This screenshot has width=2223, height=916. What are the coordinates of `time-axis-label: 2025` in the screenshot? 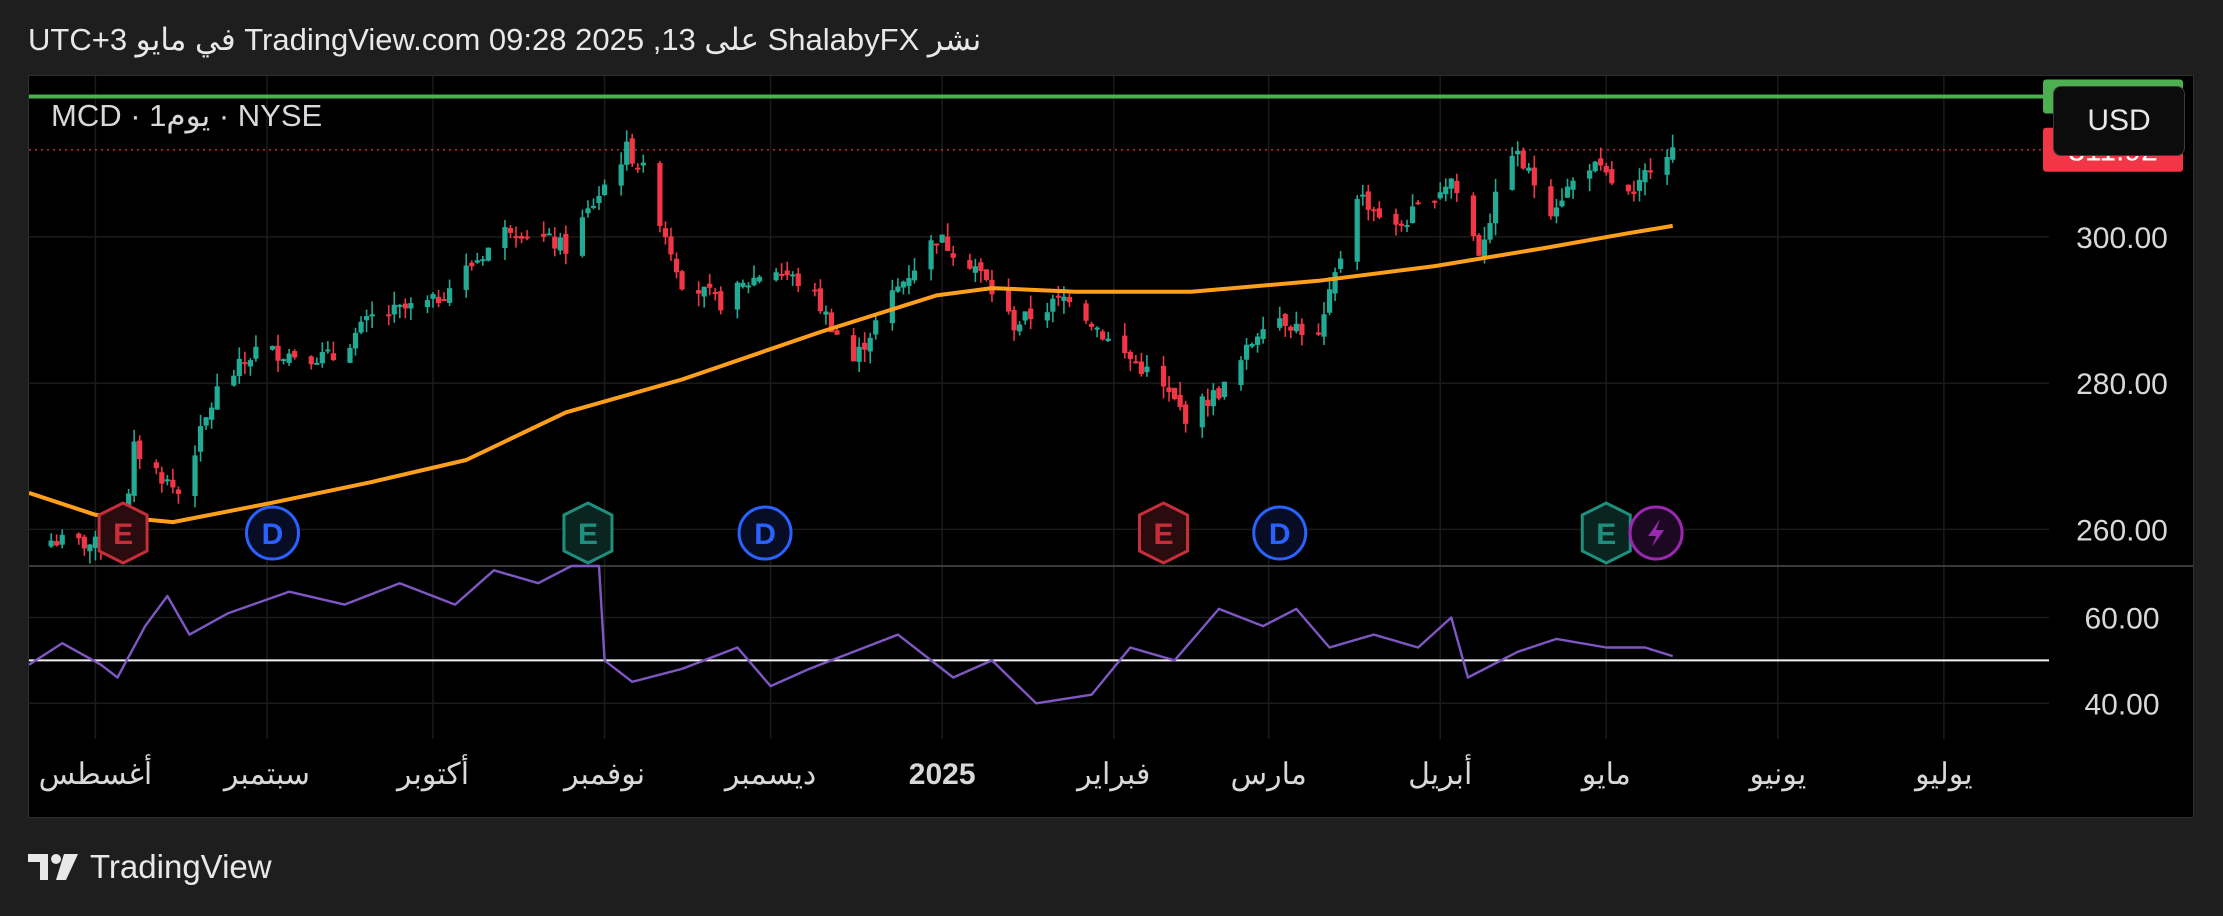 It's located at (942, 774).